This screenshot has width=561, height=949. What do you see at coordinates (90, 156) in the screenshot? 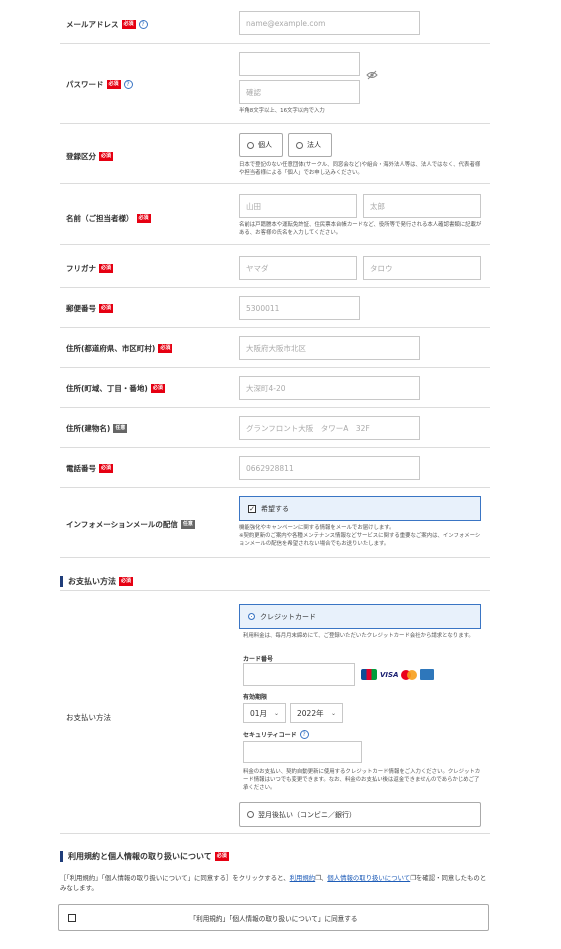
I see `registration-label: 登録区分 必須` at bounding box center [90, 156].